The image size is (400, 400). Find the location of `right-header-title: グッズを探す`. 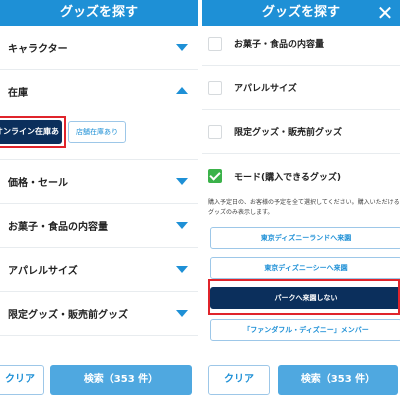

right-header-title: グッズを探す is located at coordinates (300, 12).